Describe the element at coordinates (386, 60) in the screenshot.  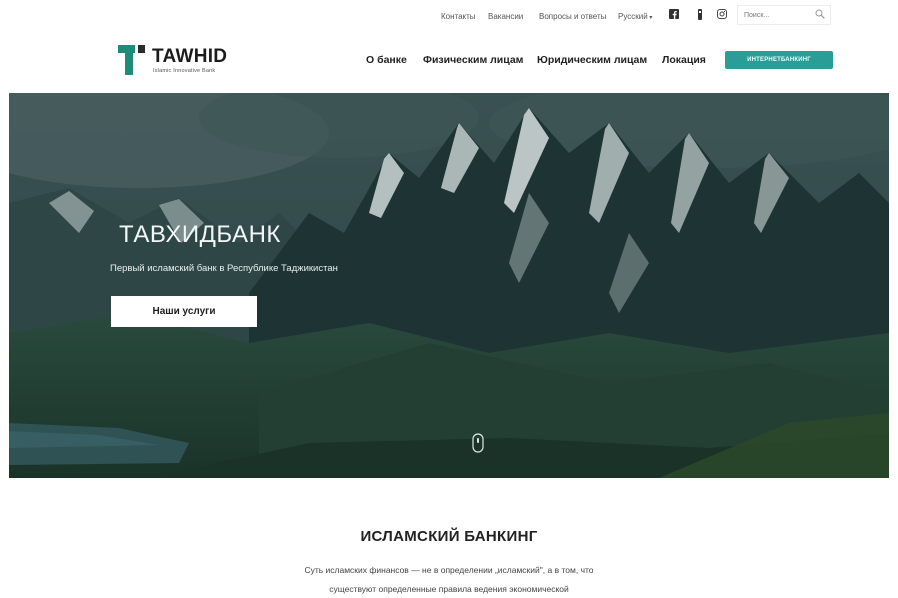
I see `nav-item-about: О банке` at that location.